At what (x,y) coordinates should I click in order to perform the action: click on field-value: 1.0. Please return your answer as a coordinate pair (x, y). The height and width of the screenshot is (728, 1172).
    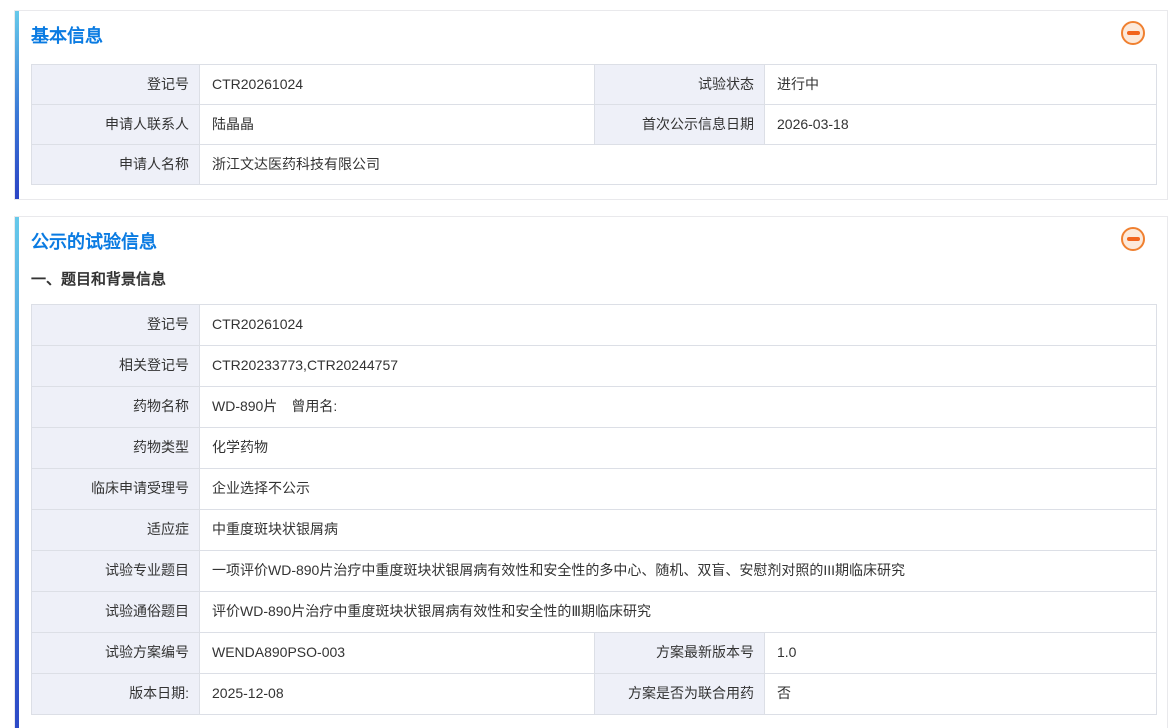
    Looking at the image, I should click on (960, 653).